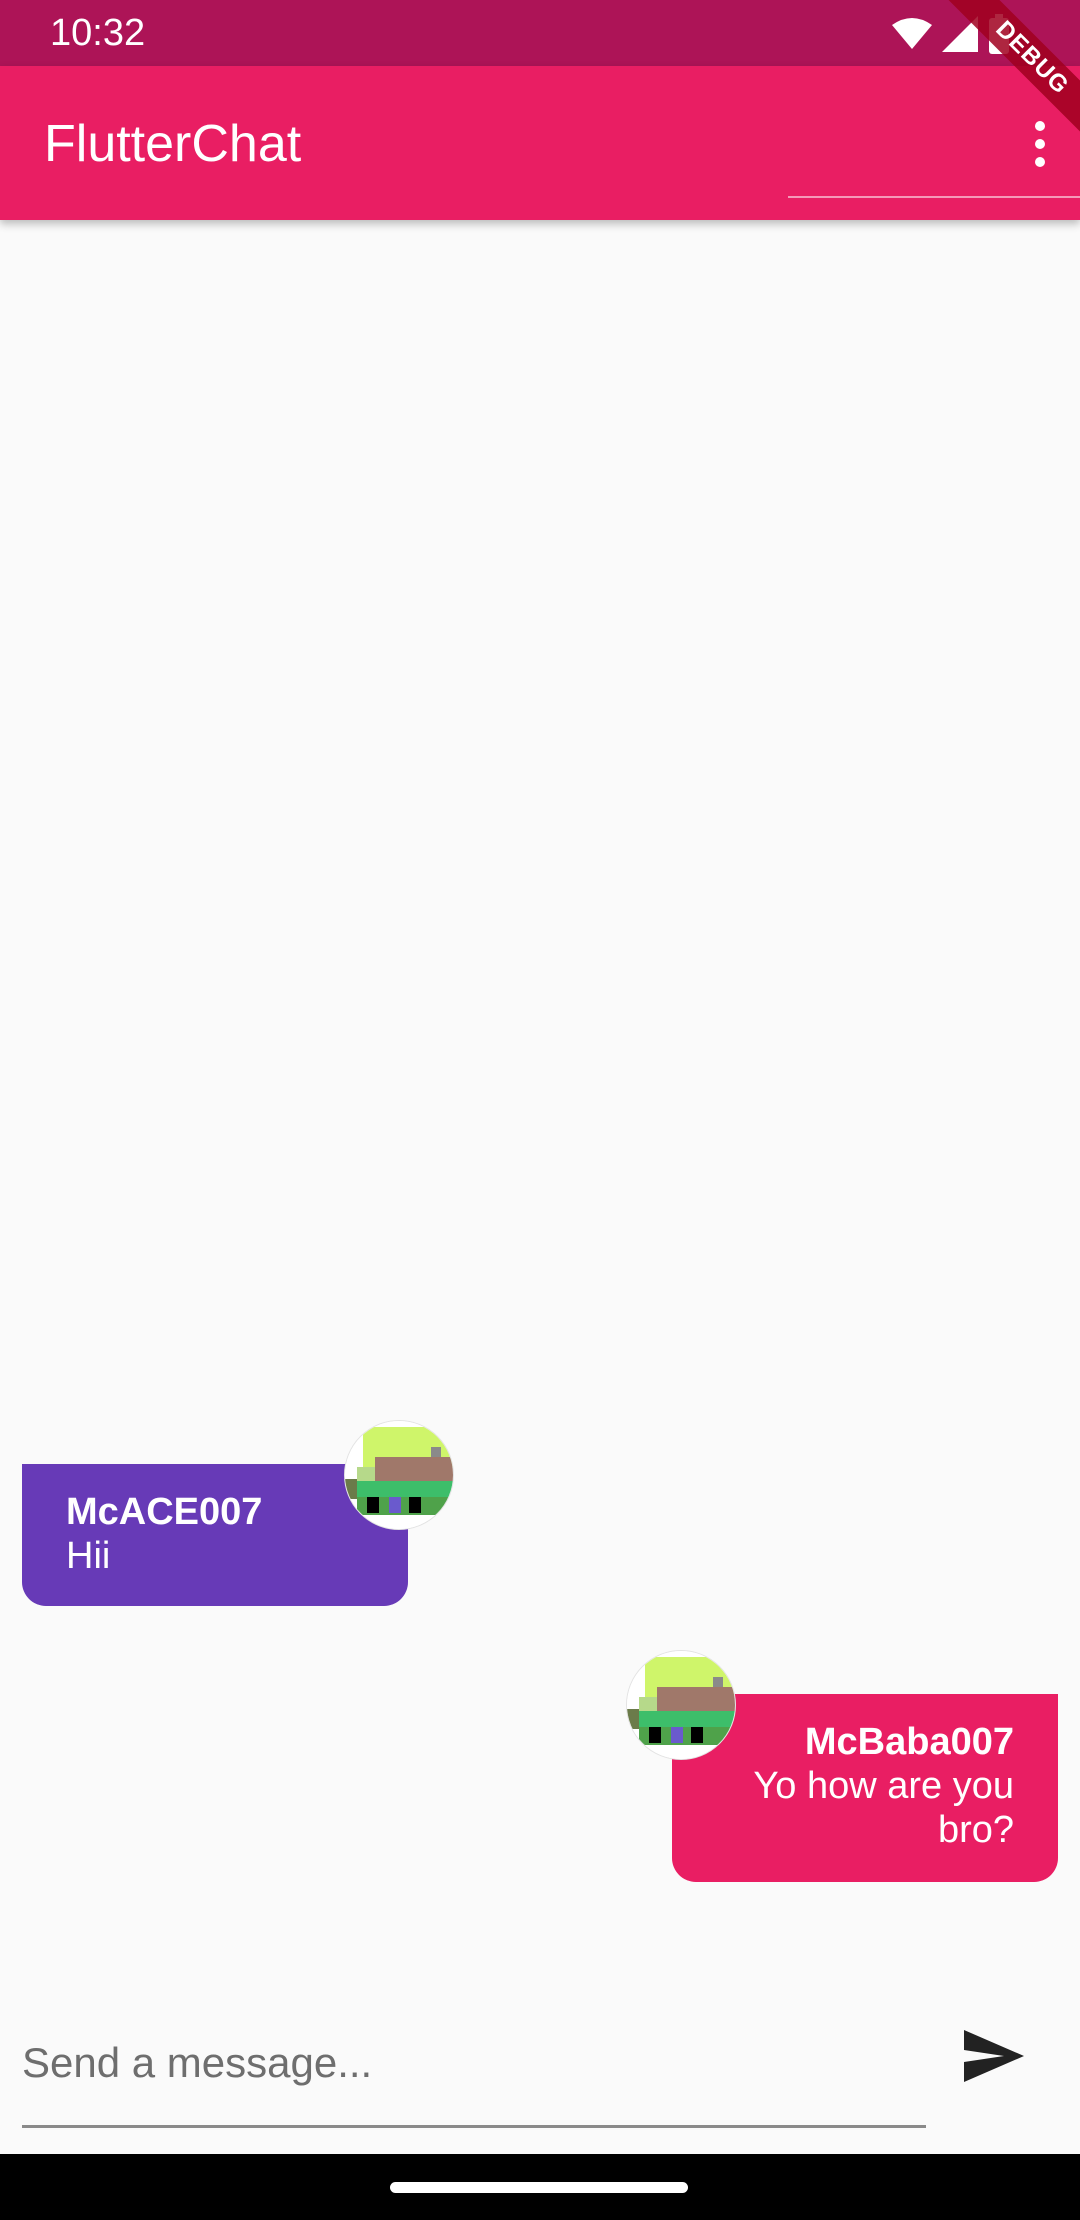 The image size is (1080, 2220). What do you see at coordinates (934, 197) in the screenshot?
I see `app-bar-divider` at bounding box center [934, 197].